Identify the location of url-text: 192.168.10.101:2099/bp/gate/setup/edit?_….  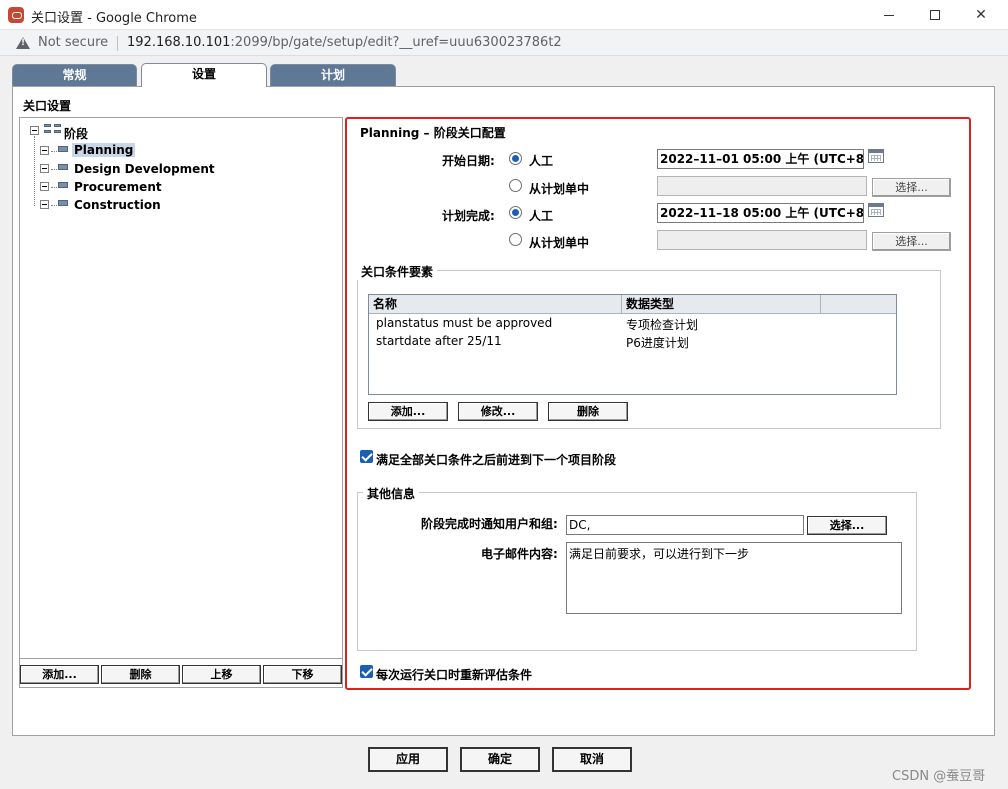
(344, 42).